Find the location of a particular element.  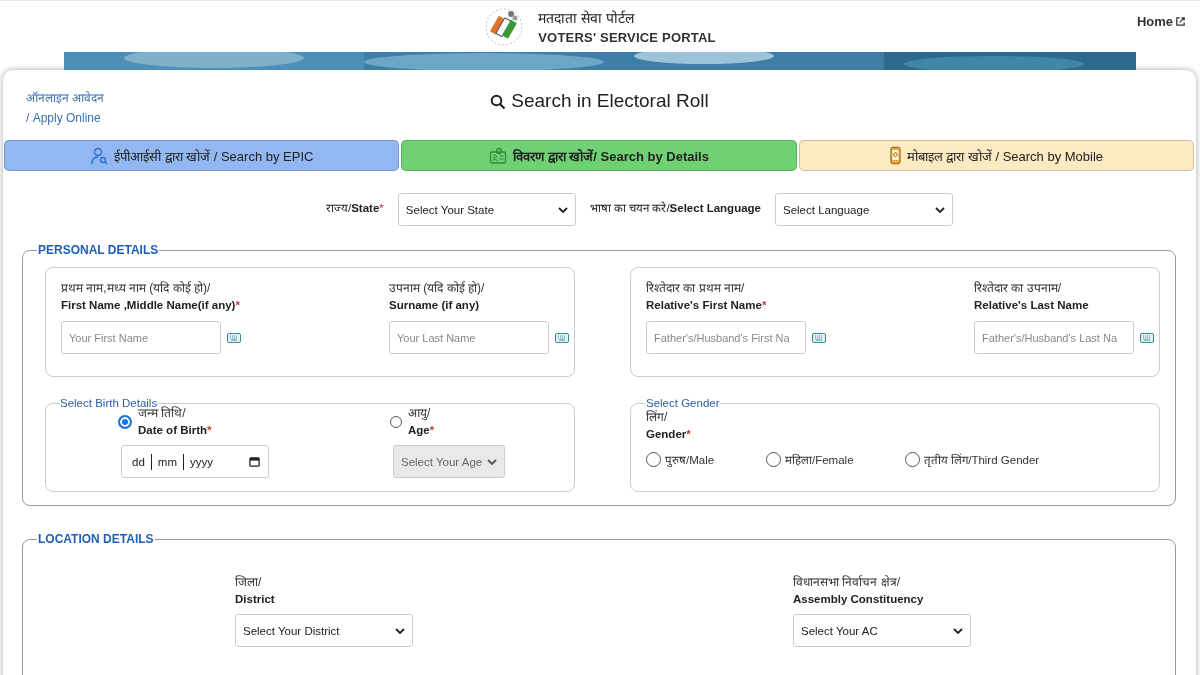

user-search-icon is located at coordinates (98, 155).